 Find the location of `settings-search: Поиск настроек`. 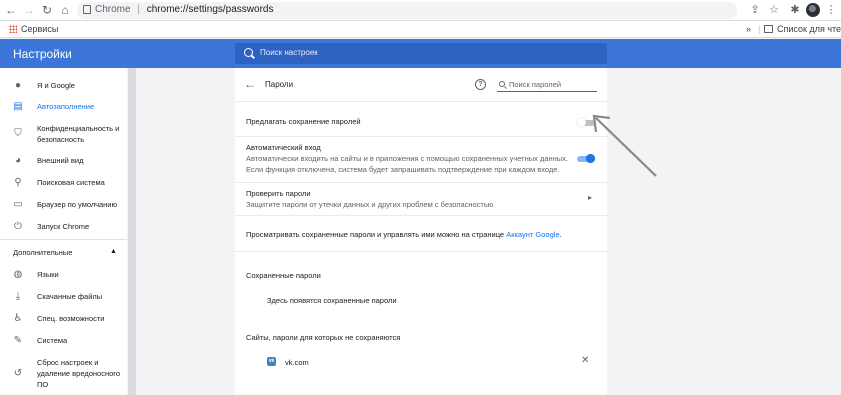

settings-search: Поиск настроек is located at coordinates (421, 53).